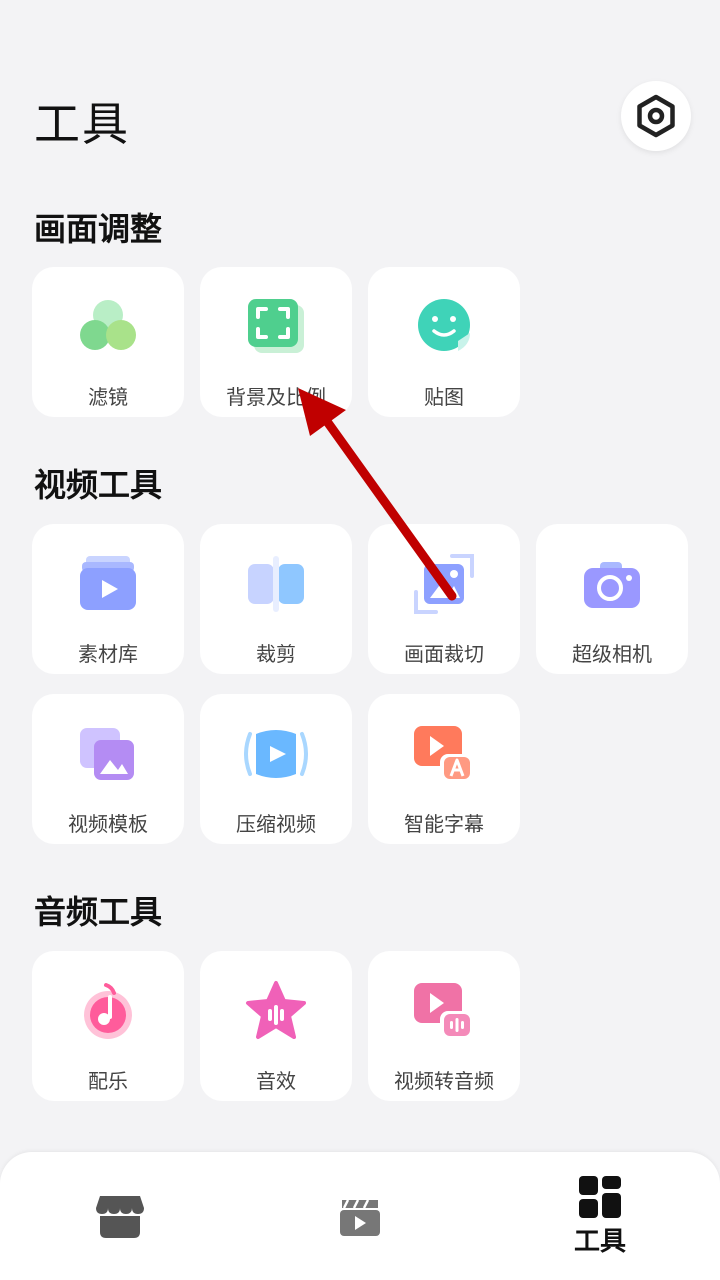 The height and width of the screenshot is (1280, 720). Describe the element at coordinates (276, 397) in the screenshot. I see `tool-label: 背景及比例` at that location.